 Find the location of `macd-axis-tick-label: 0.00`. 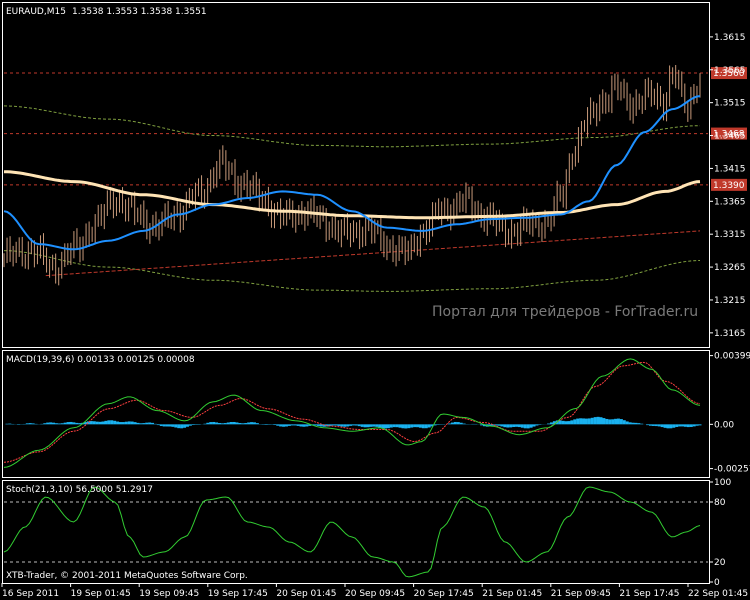

macd-axis-tick-label: 0.00 is located at coordinates (724, 425).